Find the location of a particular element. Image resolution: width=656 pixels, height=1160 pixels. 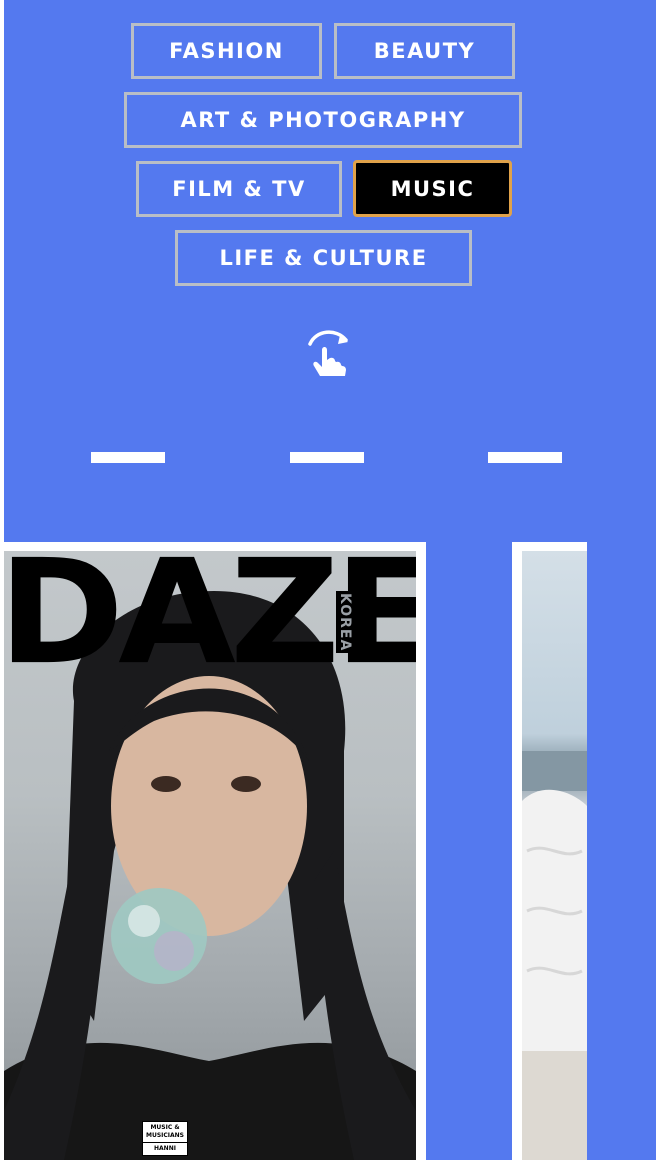

category-fashion-button: FASHION is located at coordinates (226, 51).